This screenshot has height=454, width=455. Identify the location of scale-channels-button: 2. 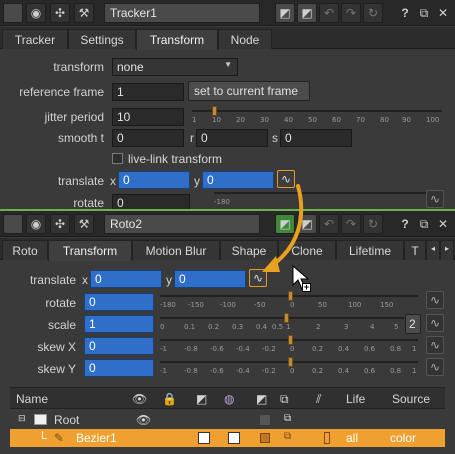
(413, 324).